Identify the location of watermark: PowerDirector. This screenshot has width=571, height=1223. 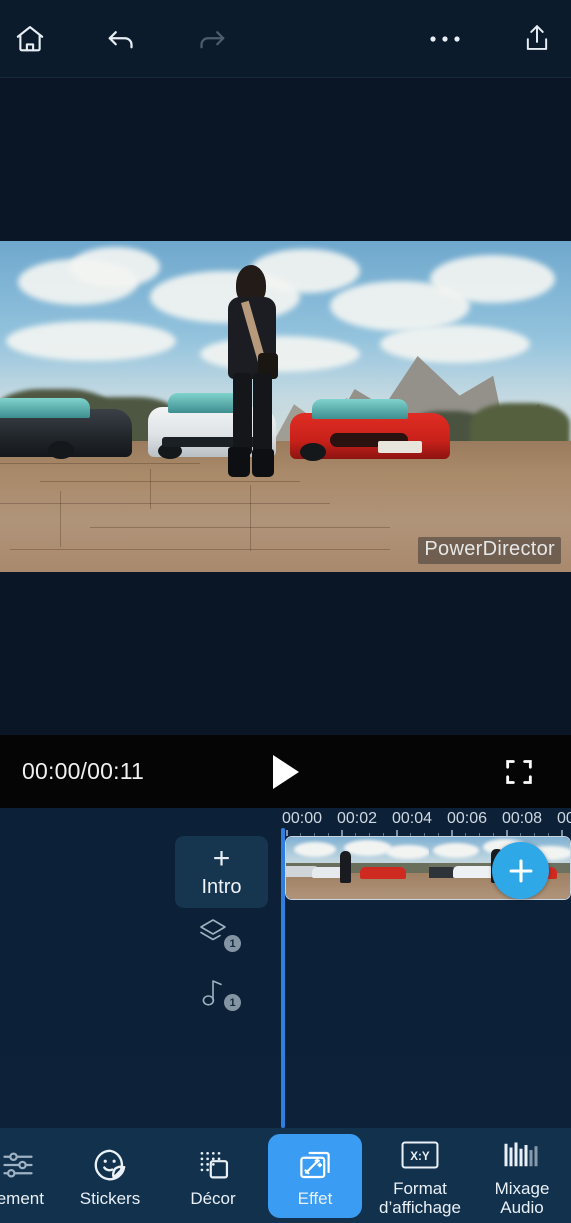
(489, 550).